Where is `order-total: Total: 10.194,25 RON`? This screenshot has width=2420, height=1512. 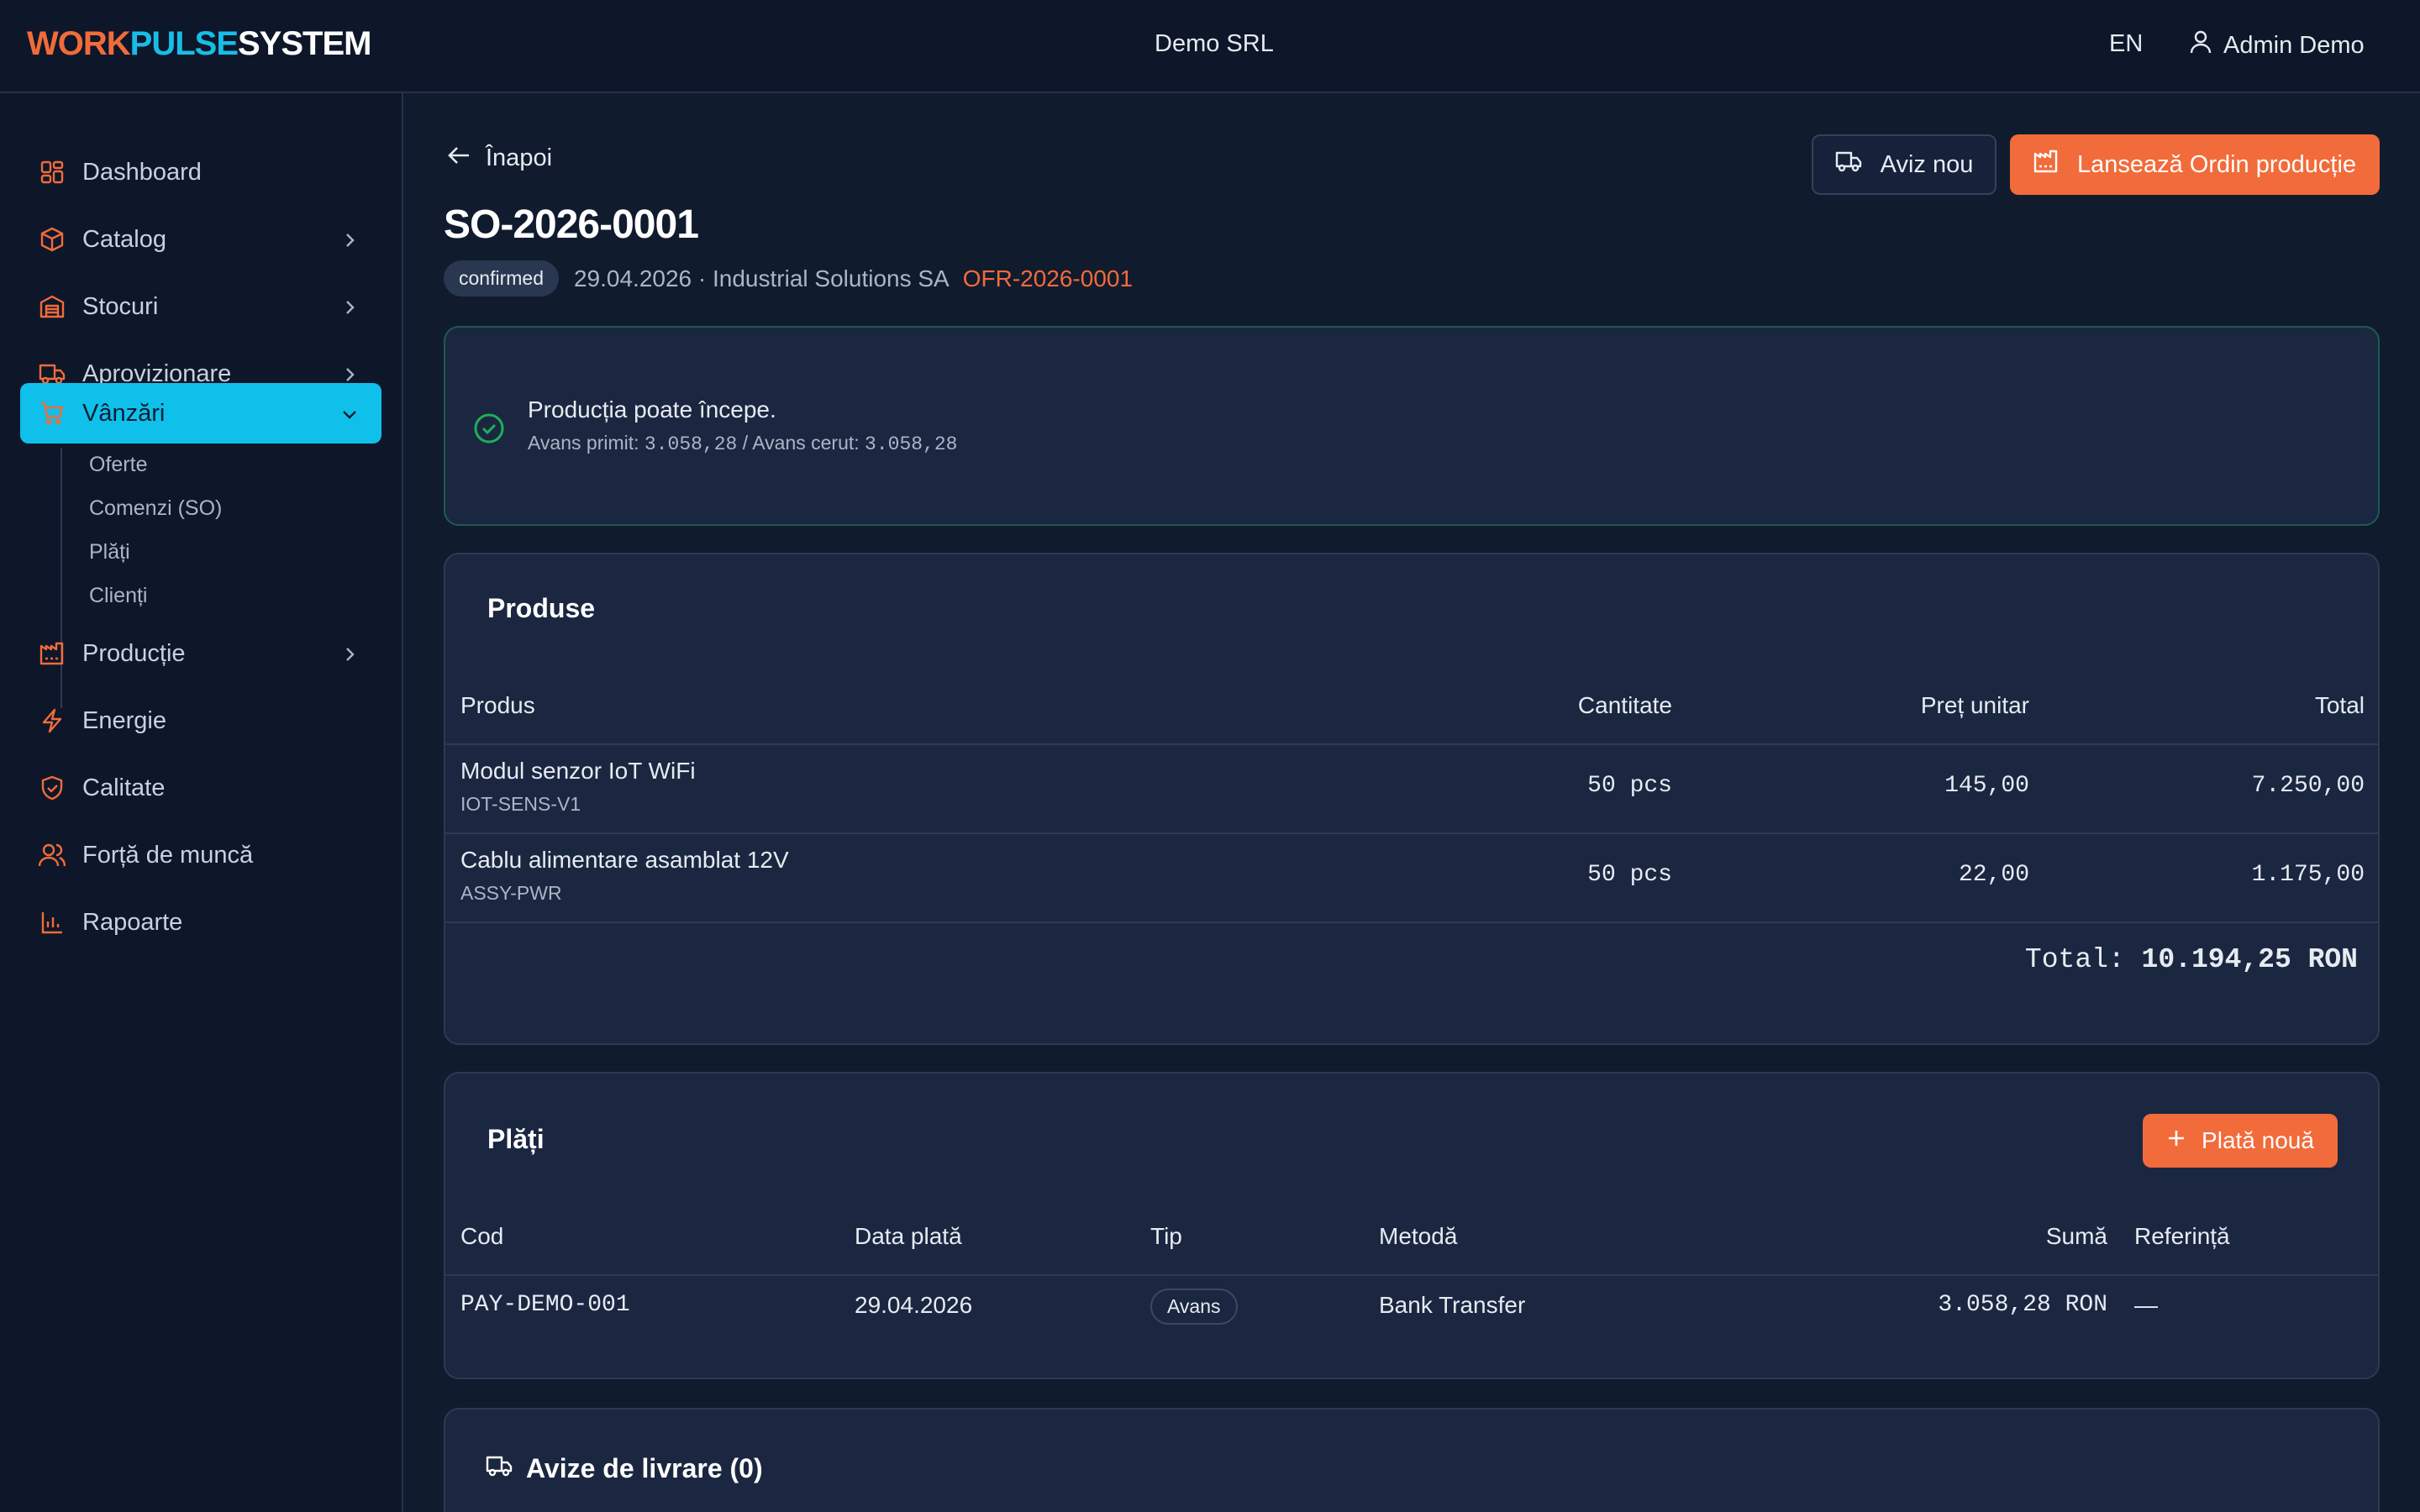 order-total: Total: 10.194,25 RON is located at coordinates (2191, 959).